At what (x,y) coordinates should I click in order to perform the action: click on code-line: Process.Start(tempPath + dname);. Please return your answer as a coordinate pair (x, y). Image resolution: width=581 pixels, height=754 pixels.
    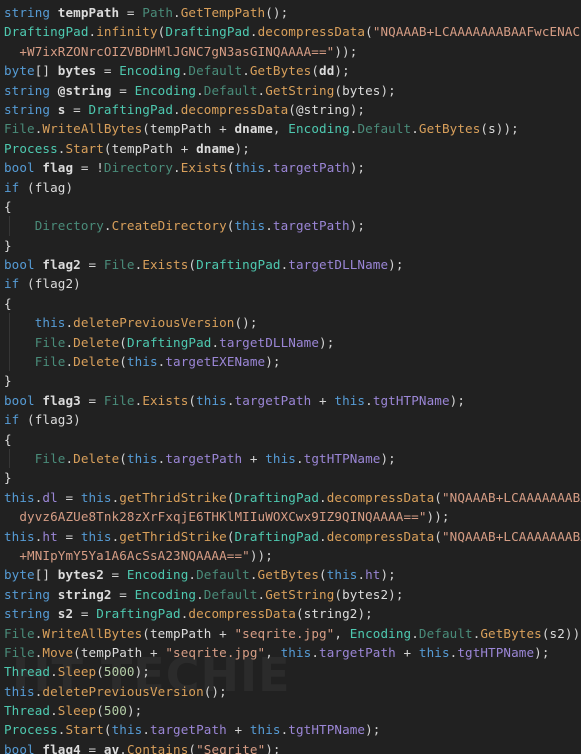
    Looking at the image, I should click on (290, 148).